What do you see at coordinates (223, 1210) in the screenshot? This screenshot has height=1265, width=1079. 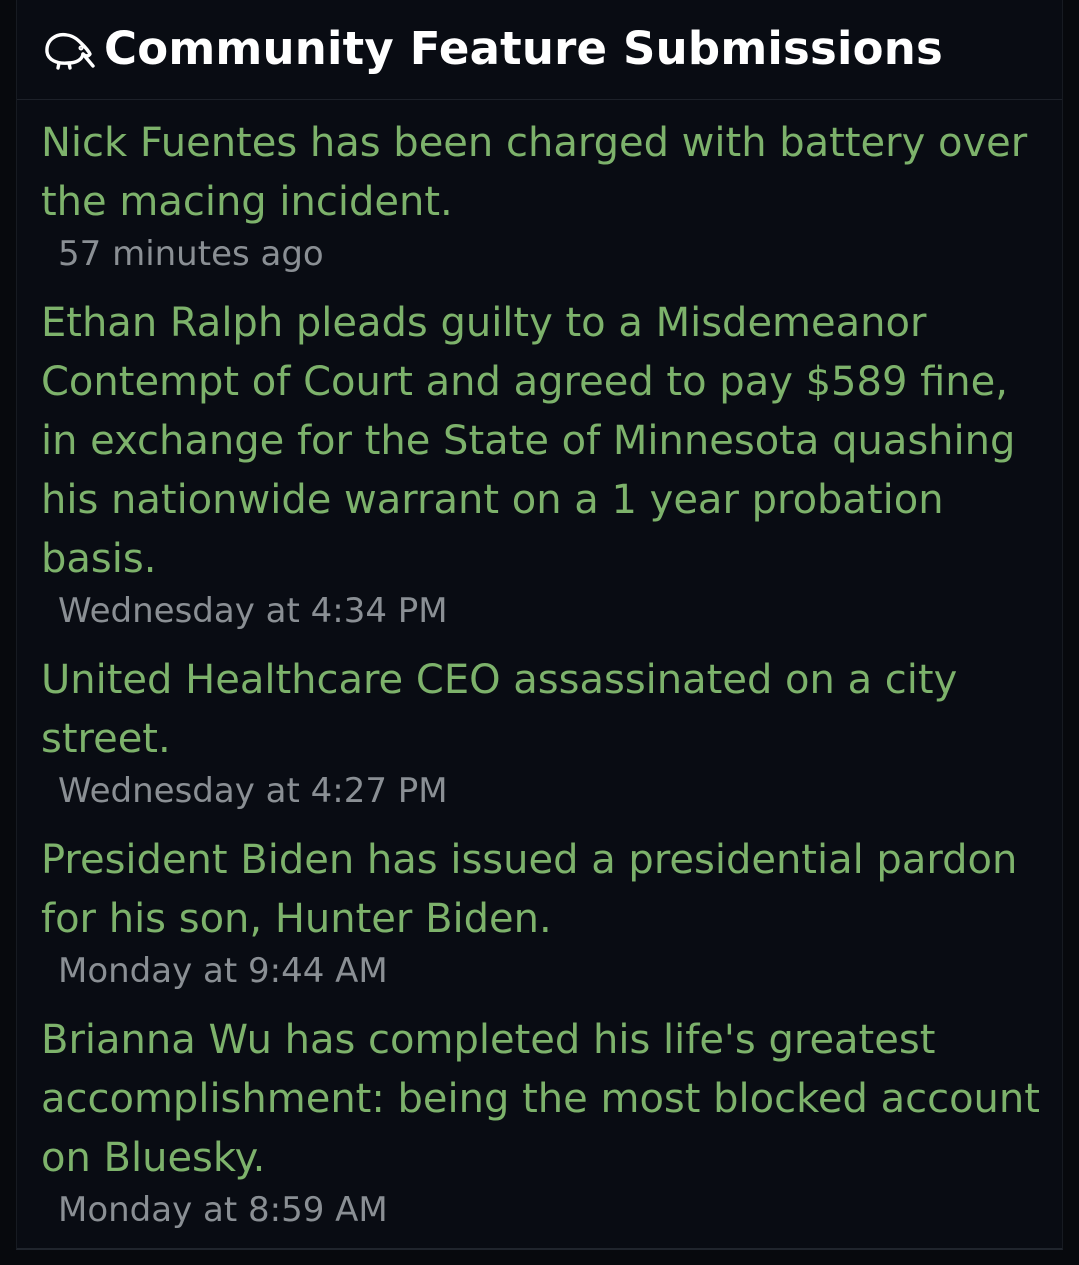 I see `submission-time: Monday at 8:59 AM` at bounding box center [223, 1210].